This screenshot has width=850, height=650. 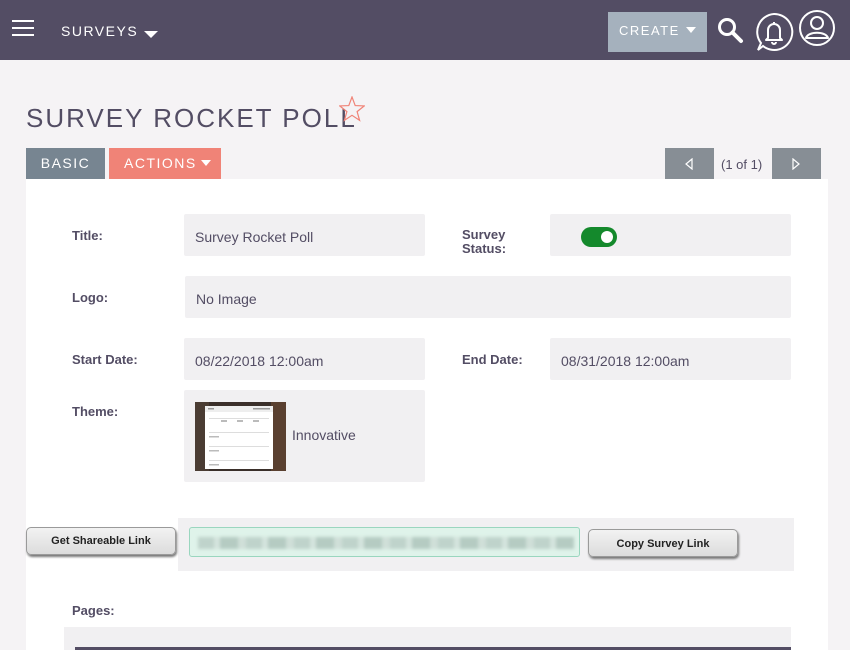 What do you see at coordinates (730, 30) in the screenshot?
I see `search-icon` at bounding box center [730, 30].